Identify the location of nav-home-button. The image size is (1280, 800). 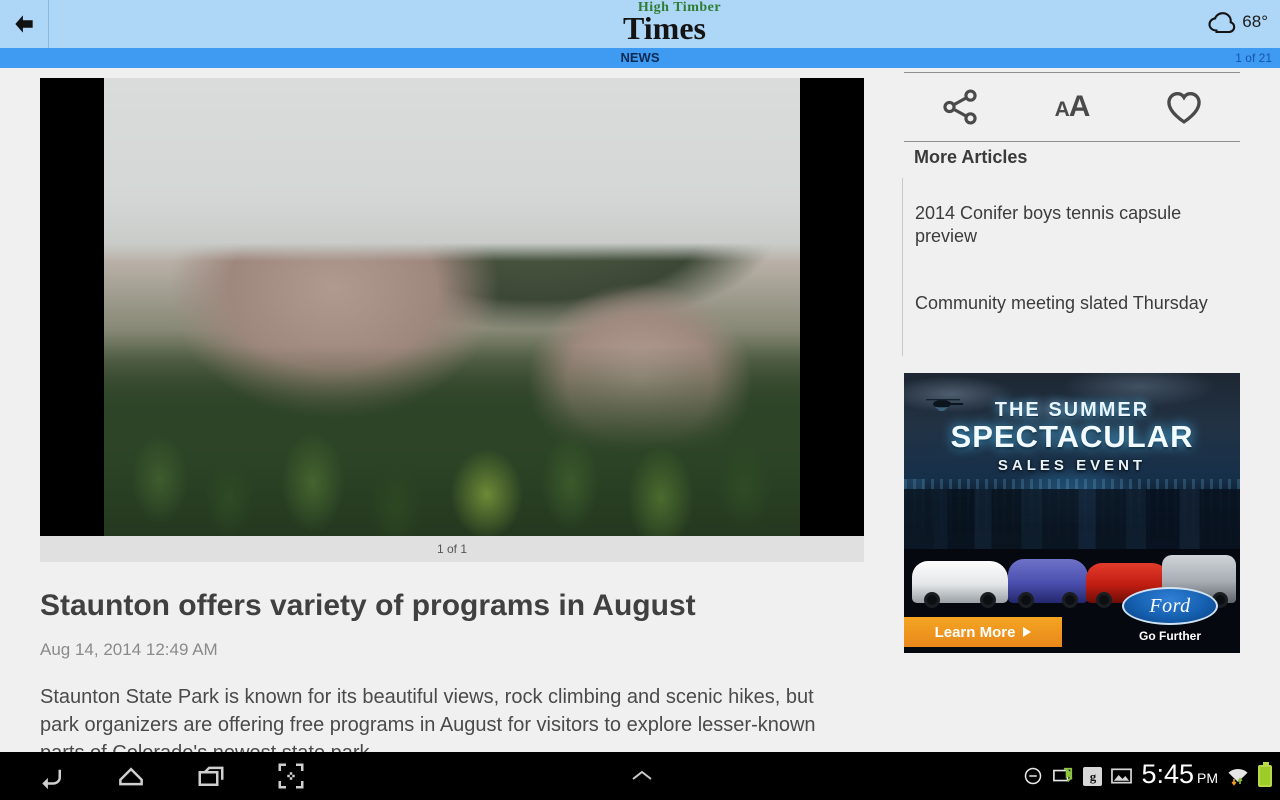
(131, 776).